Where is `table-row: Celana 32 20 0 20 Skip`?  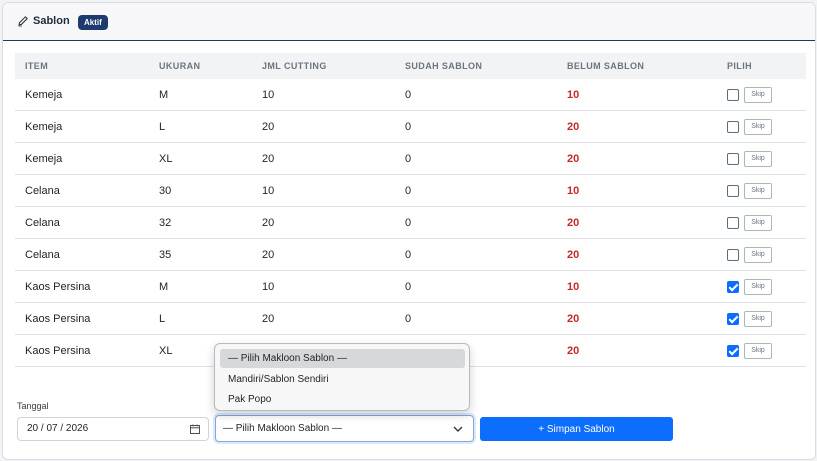 table-row: Celana 32 20 0 20 Skip is located at coordinates (410, 222).